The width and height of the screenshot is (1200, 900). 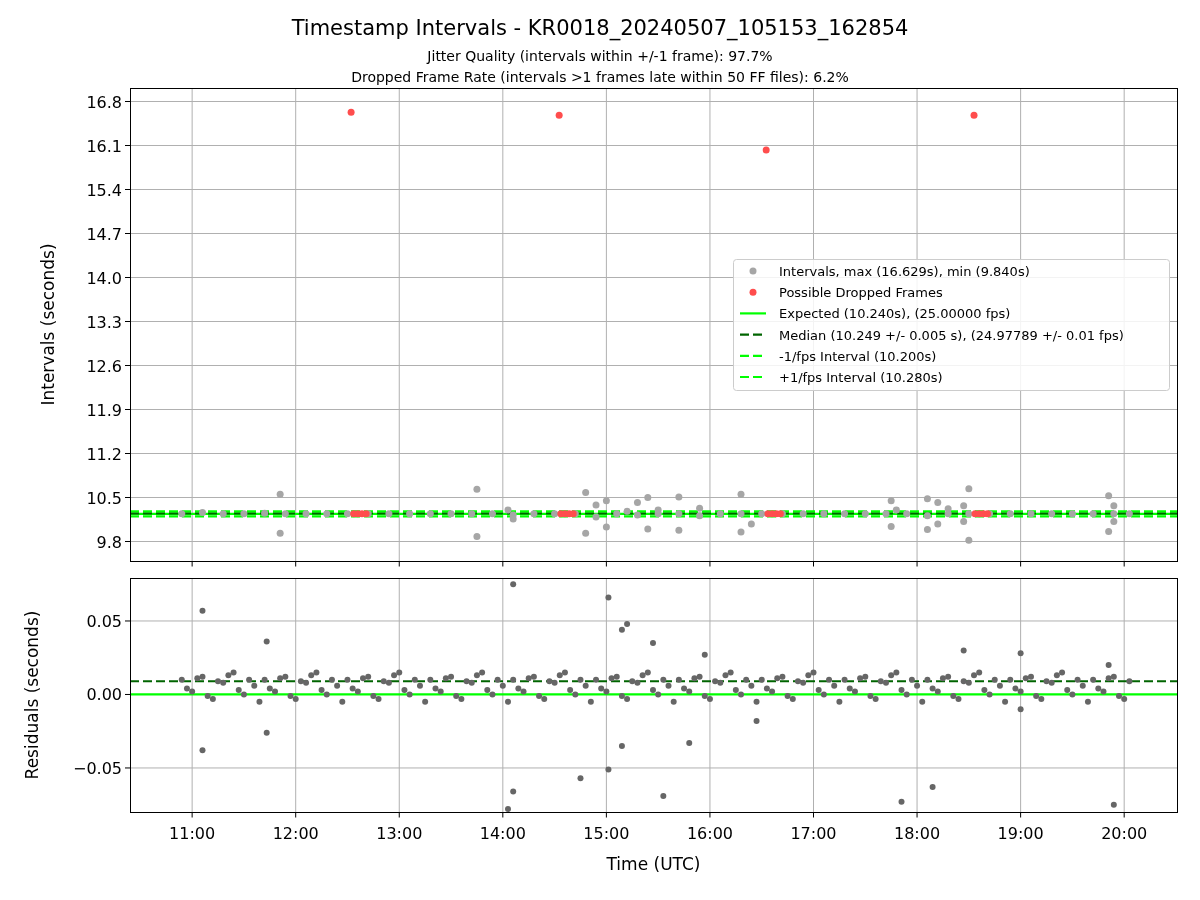 What do you see at coordinates (104, 621) in the screenshot?
I see `y-tick-label: 0.05` at bounding box center [104, 621].